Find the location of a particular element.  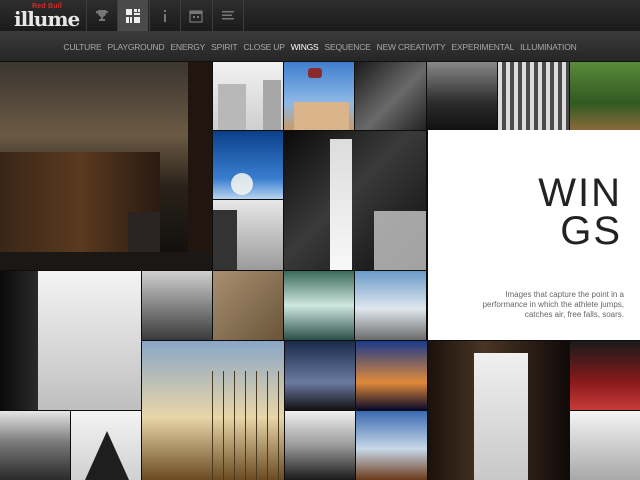

category-playground: Playground is located at coordinates (136, 47).